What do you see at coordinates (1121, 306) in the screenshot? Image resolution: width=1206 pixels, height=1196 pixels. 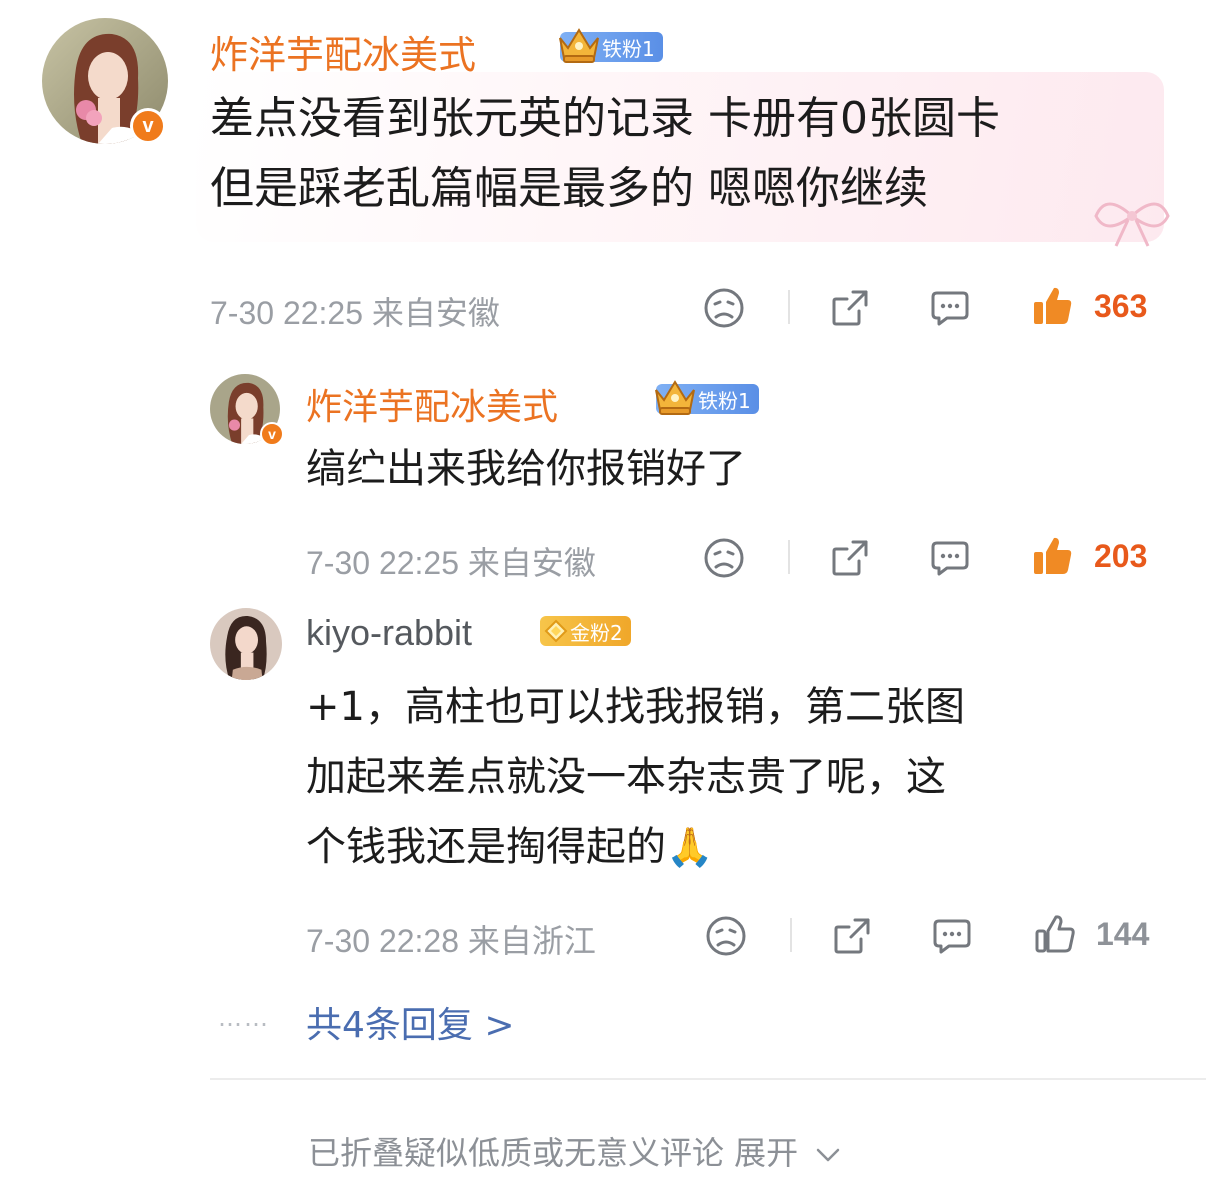 I see `like-count: 363` at bounding box center [1121, 306].